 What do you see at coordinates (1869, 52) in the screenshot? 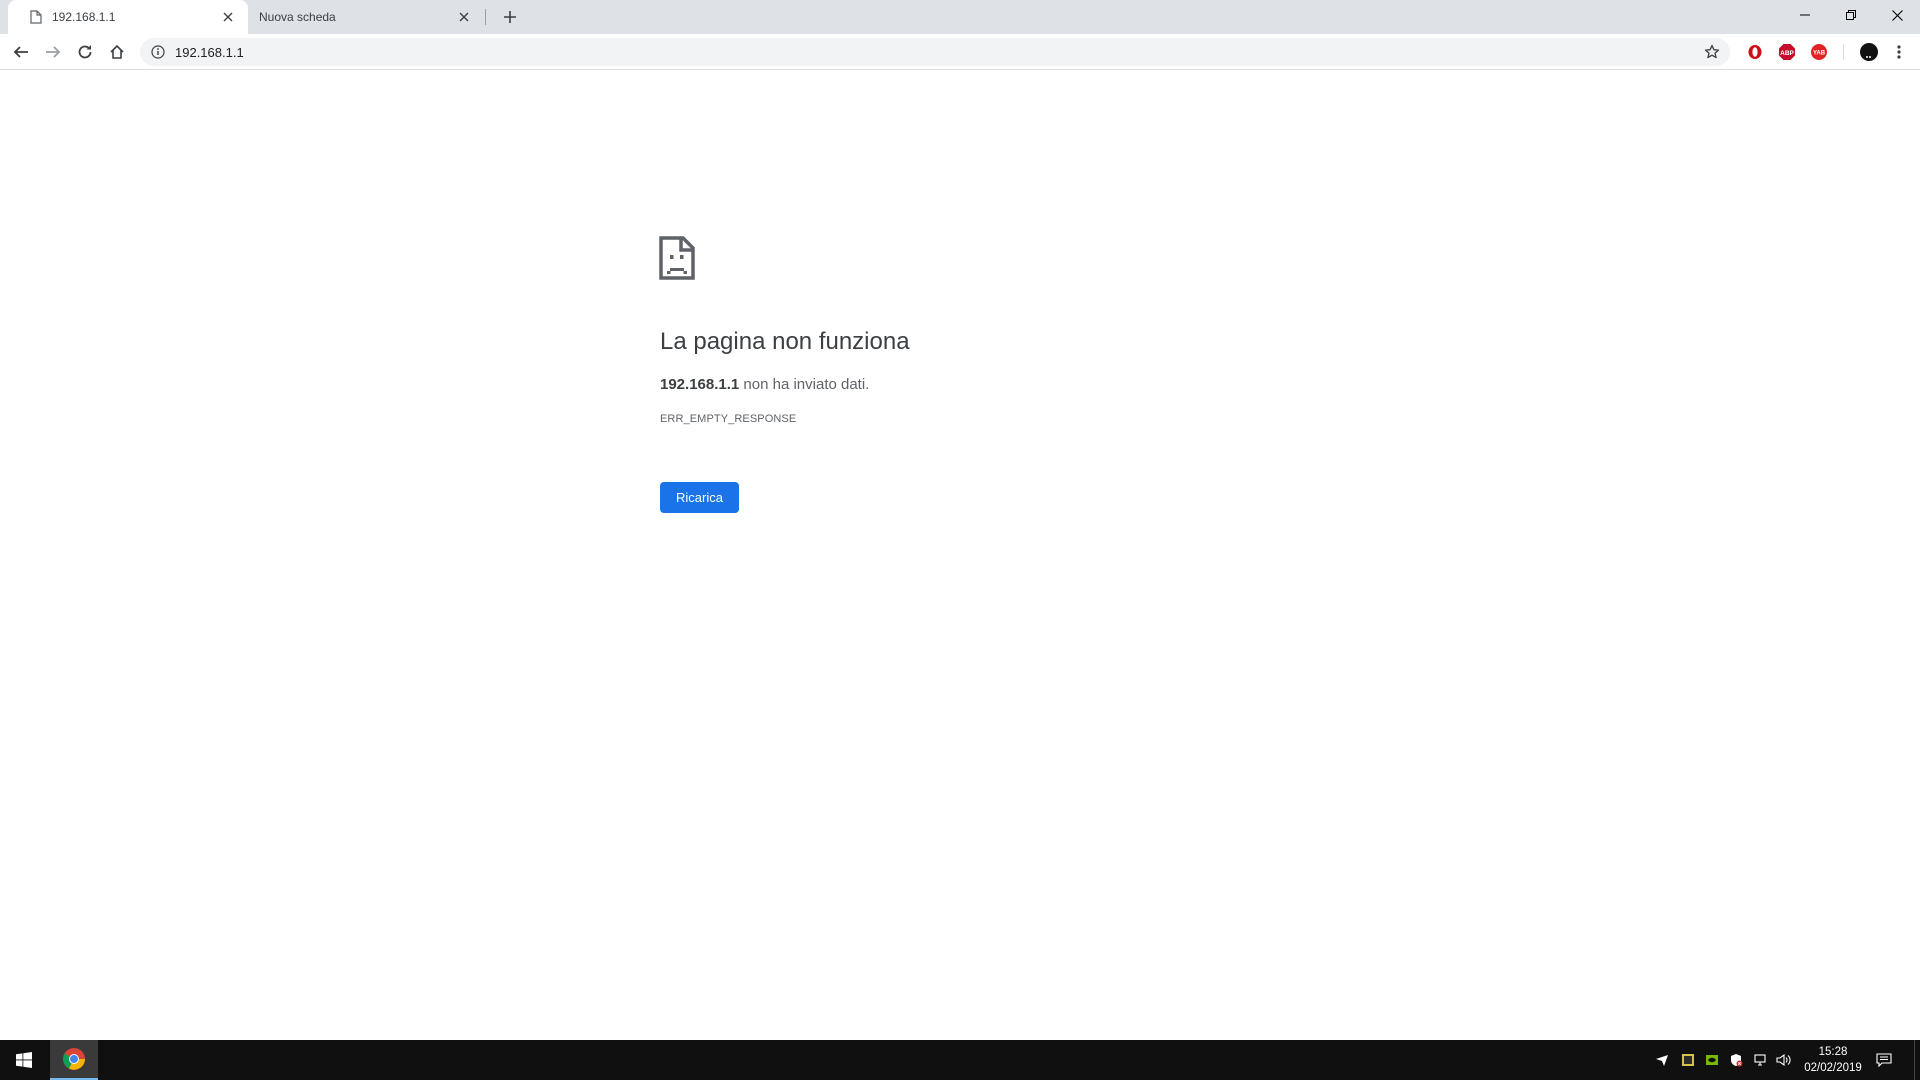
I see `profile-avatar` at bounding box center [1869, 52].